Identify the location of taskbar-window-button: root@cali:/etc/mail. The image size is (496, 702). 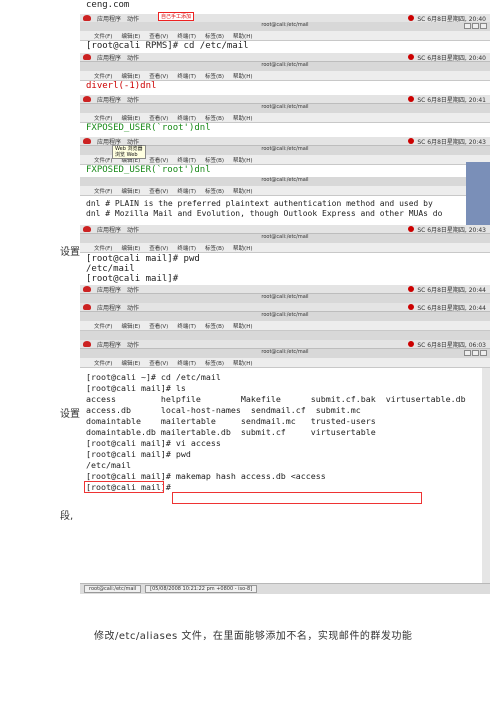
(113, 589).